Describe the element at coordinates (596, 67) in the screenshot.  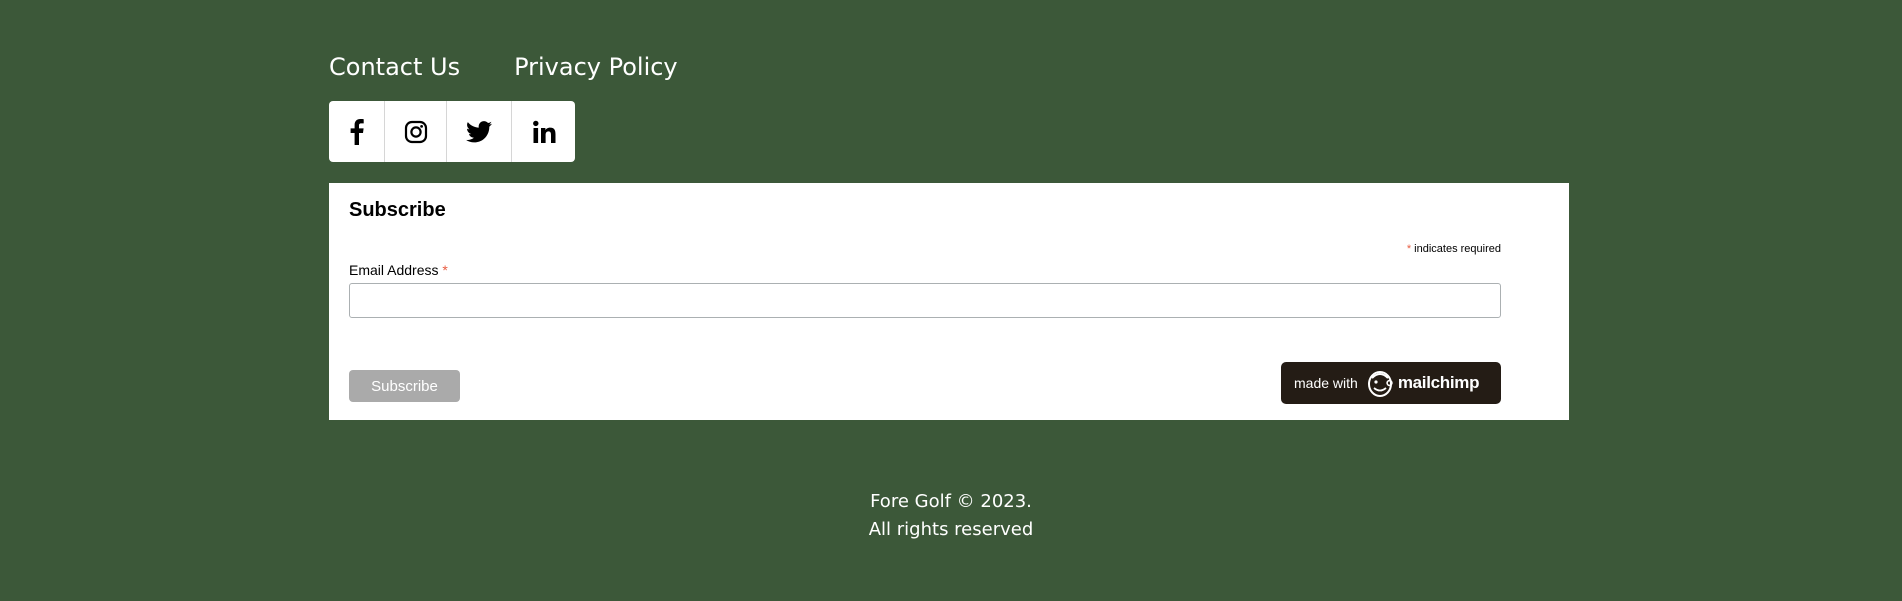
I see `privacy-policy-link: Privacy Policy` at that location.